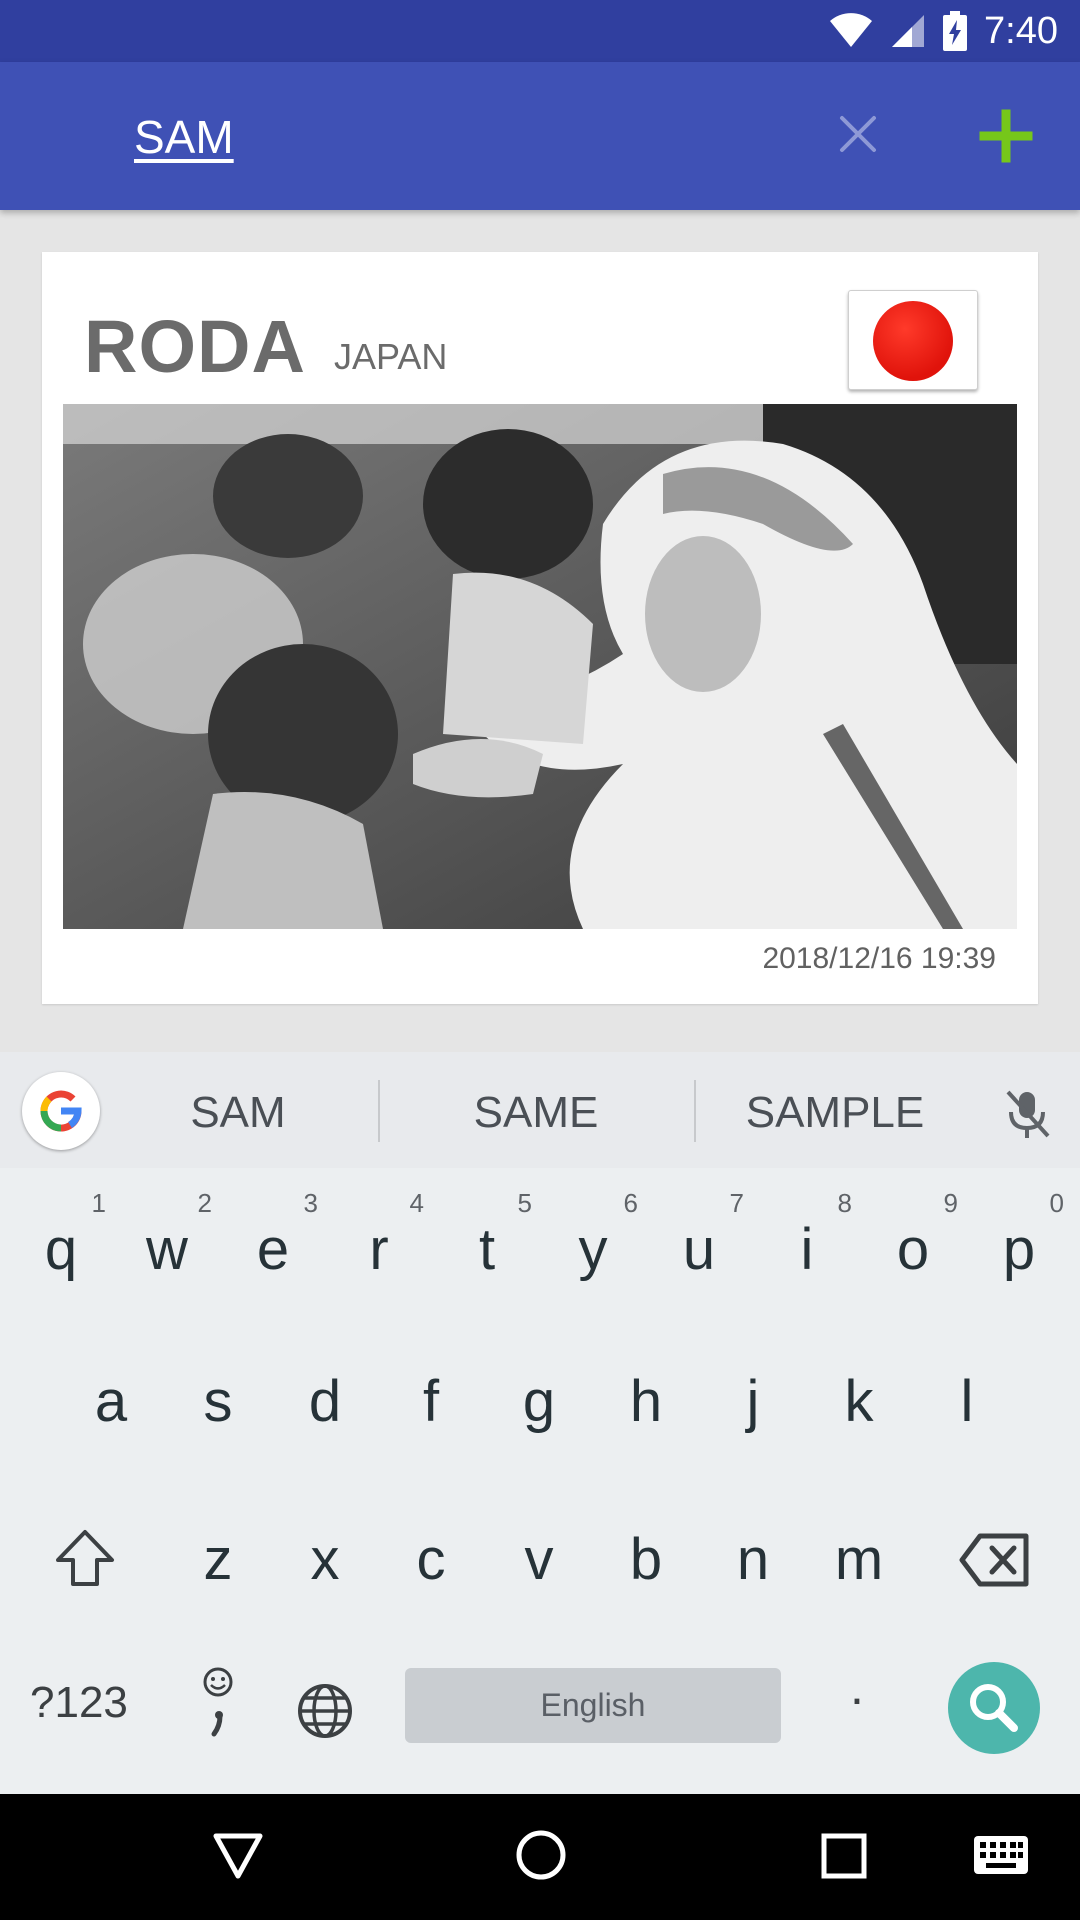 The height and width of the screenshot is (1920, 1080). I want to click on key-label: p, so click(1019, 1249).